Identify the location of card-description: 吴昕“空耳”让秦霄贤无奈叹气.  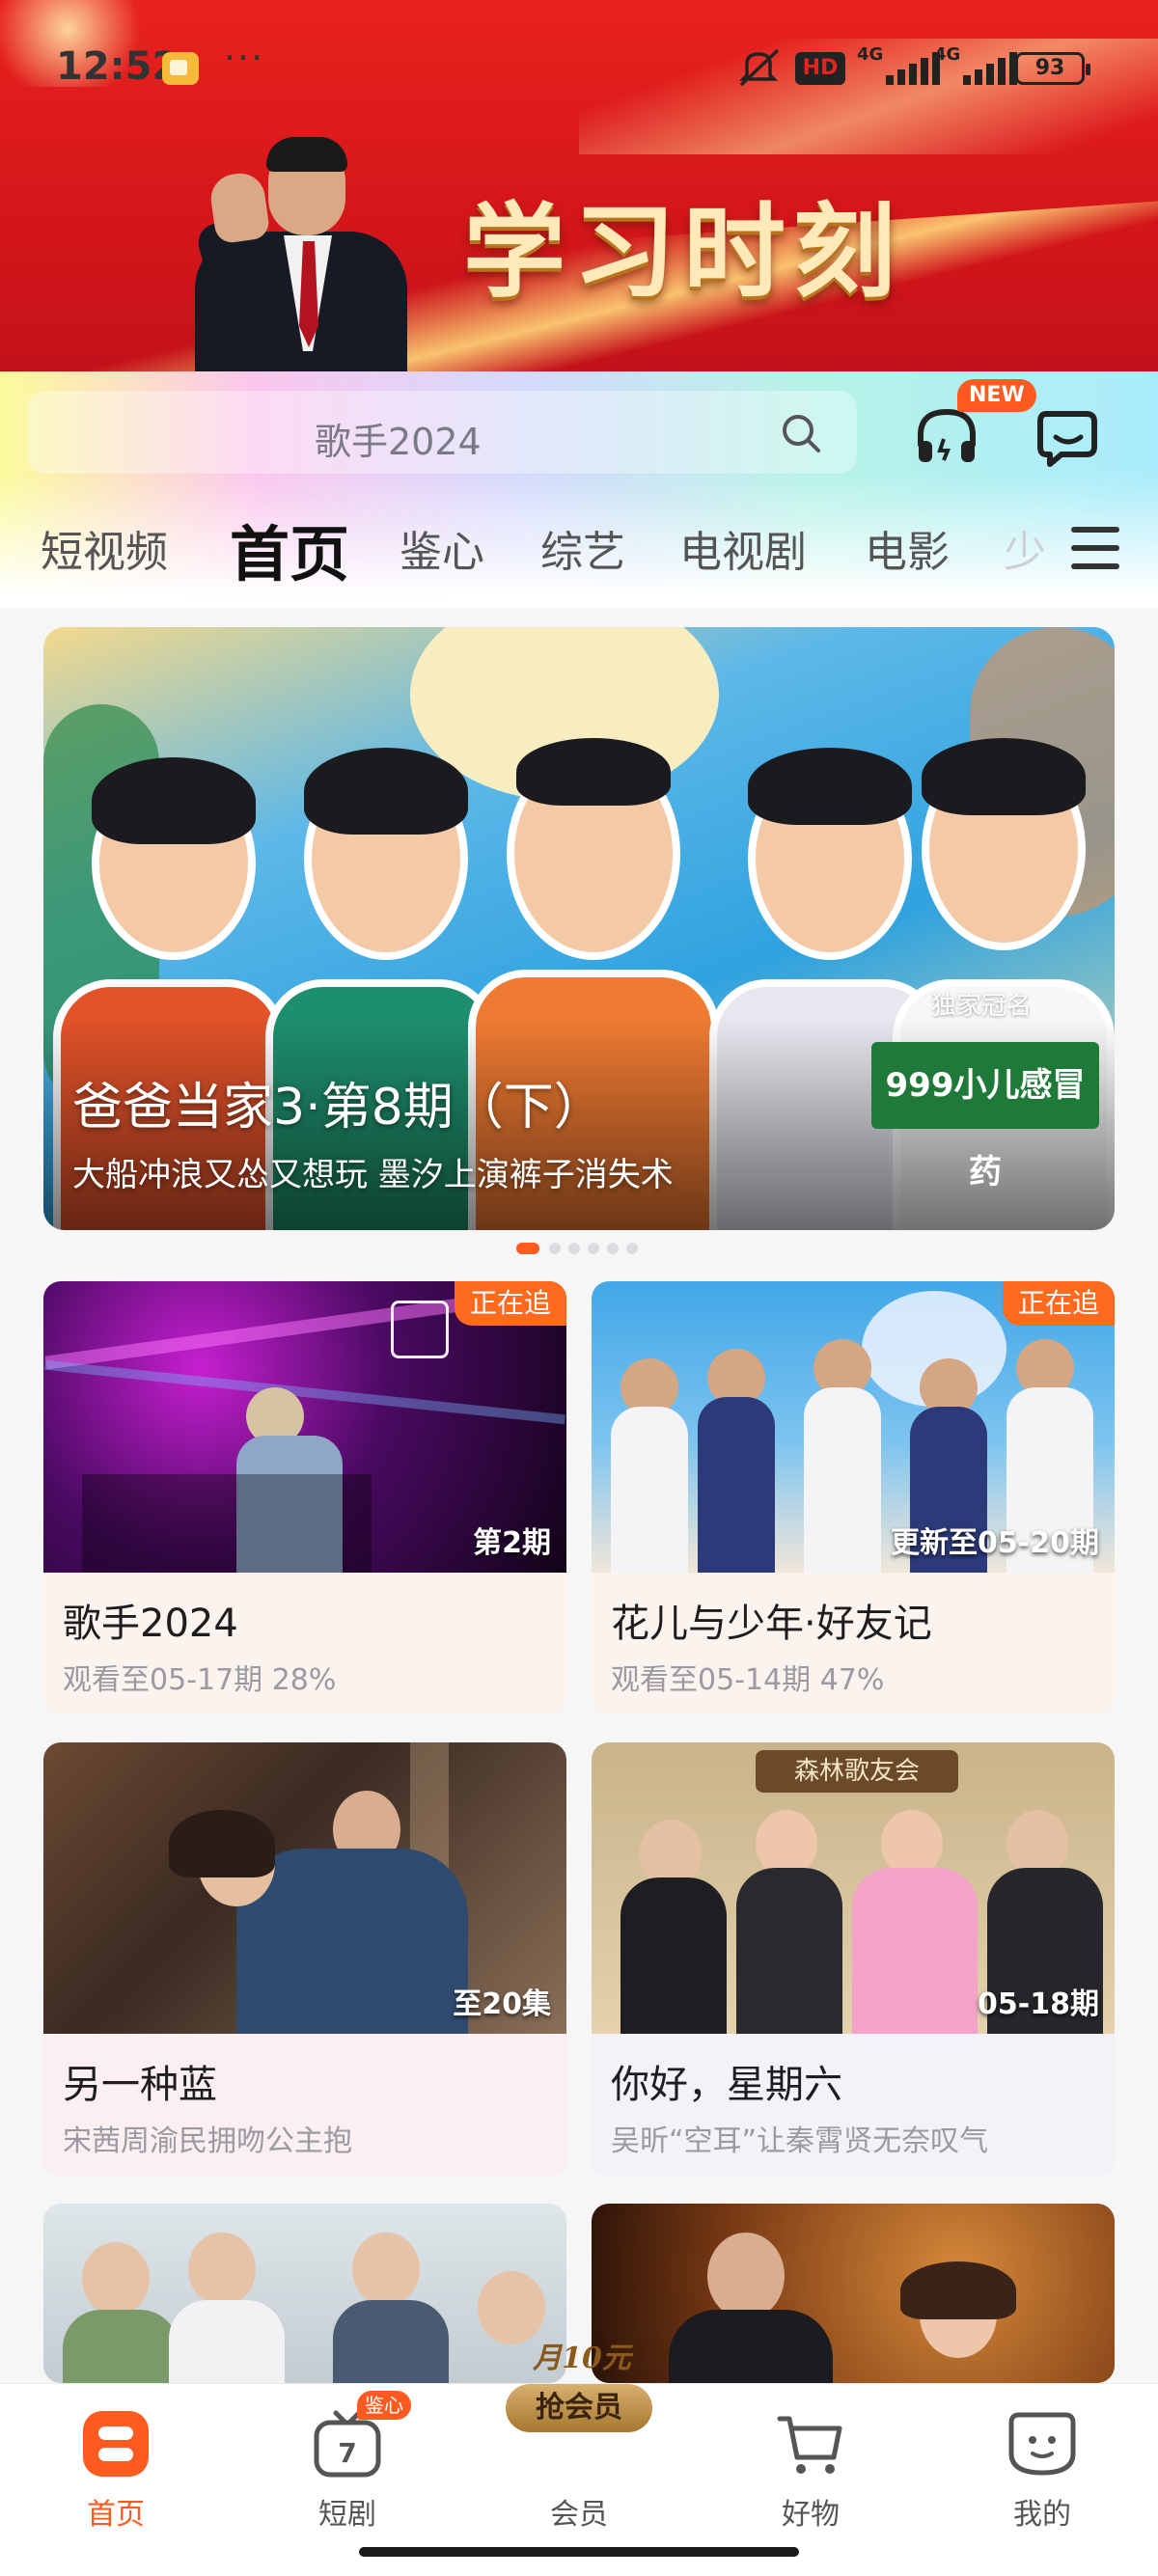
(800, 2141).